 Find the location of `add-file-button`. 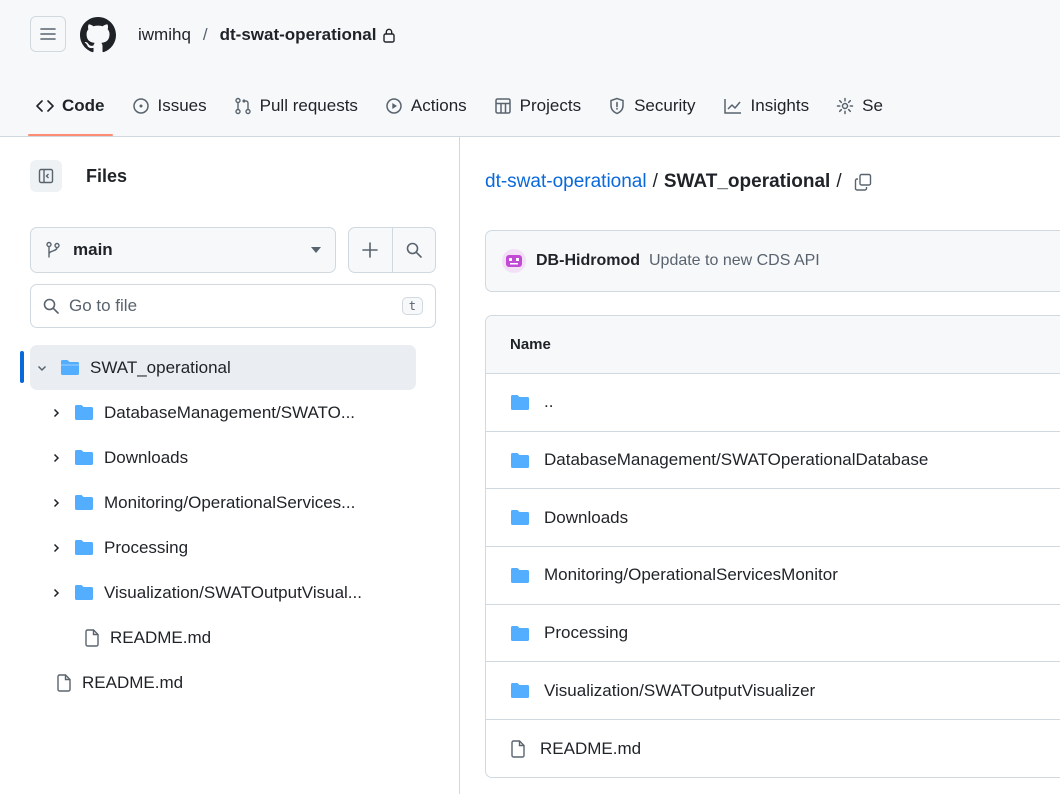

add-file-button is located at coordinates (370, 250).